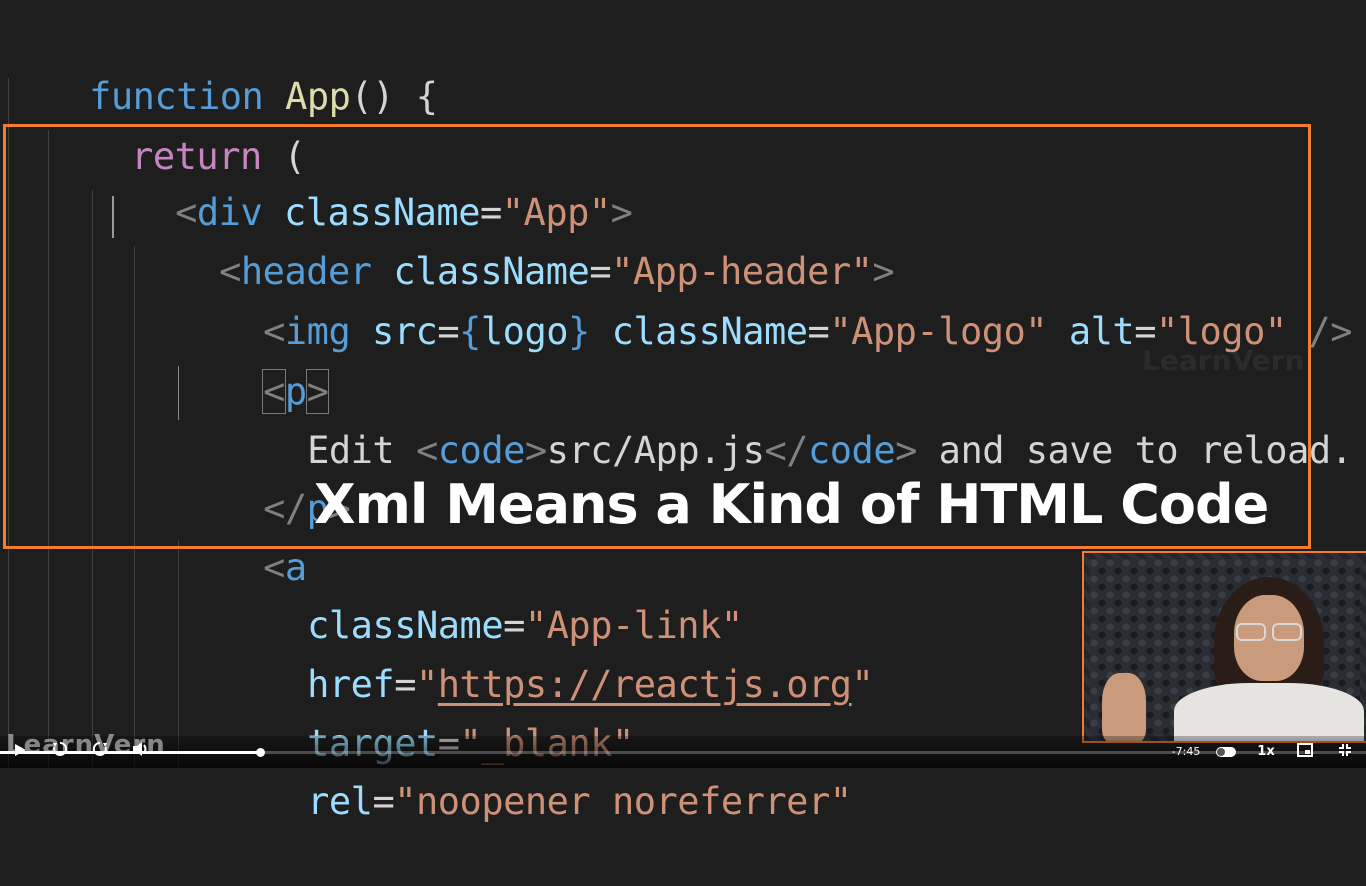 The image size is (1366, 886). Describe the element at coordinates (175, 125) in the screenshot. I see `code-line-2: return (` at that location.